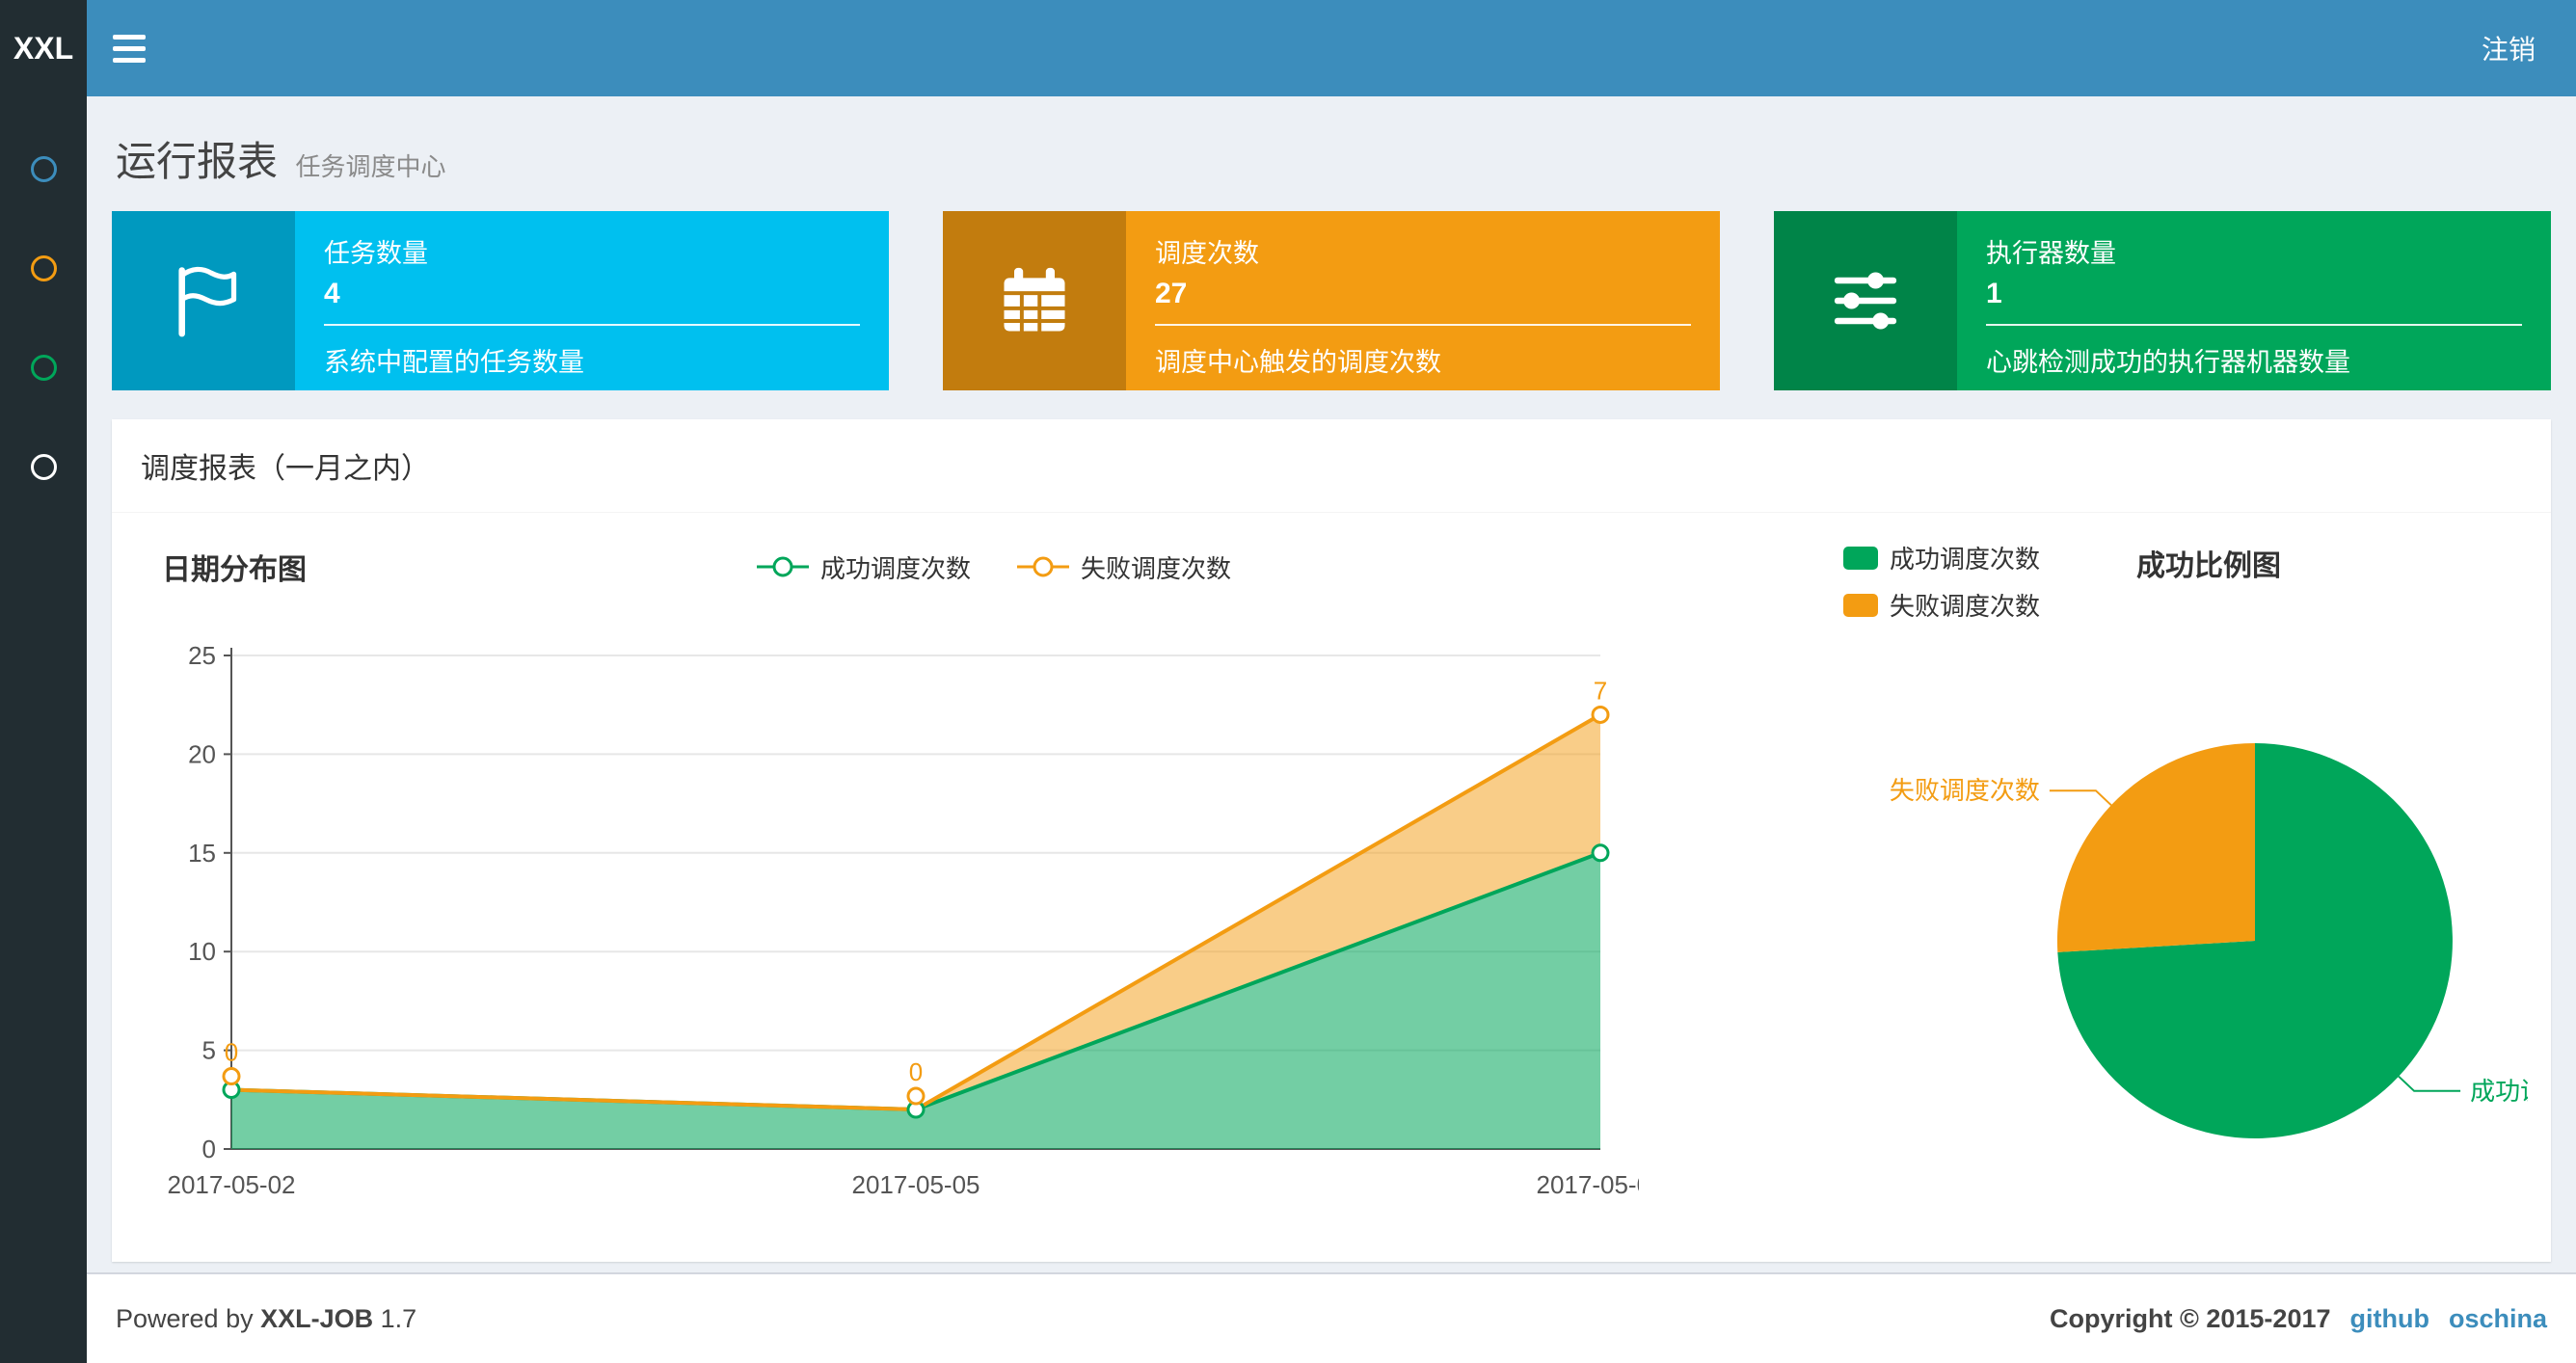 The height and width of the screenshot is (1363, 2576). Describe the element at coordinates (208, 301) in the screenshot. I see `flag-icon` at that location.